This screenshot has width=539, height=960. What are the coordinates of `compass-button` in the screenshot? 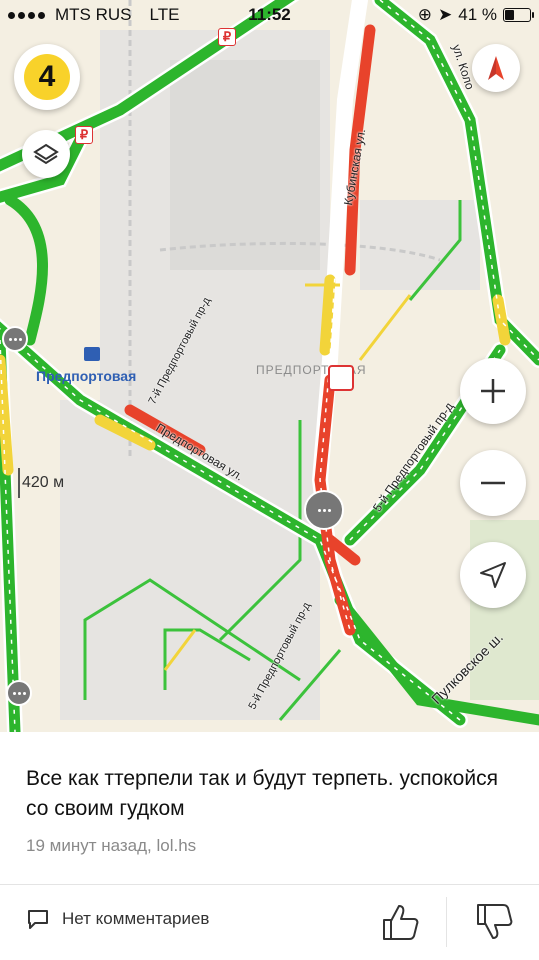 It's located at (496, 68).